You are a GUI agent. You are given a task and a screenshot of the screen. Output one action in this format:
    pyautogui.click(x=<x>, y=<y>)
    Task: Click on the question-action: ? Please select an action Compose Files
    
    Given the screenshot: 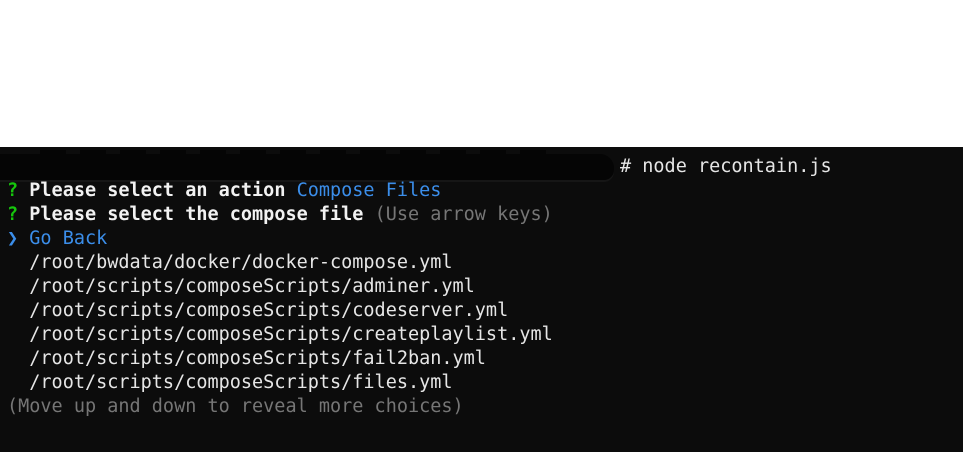 What is the action you would take?
    pyautogui.click(x=224, y=191)
    